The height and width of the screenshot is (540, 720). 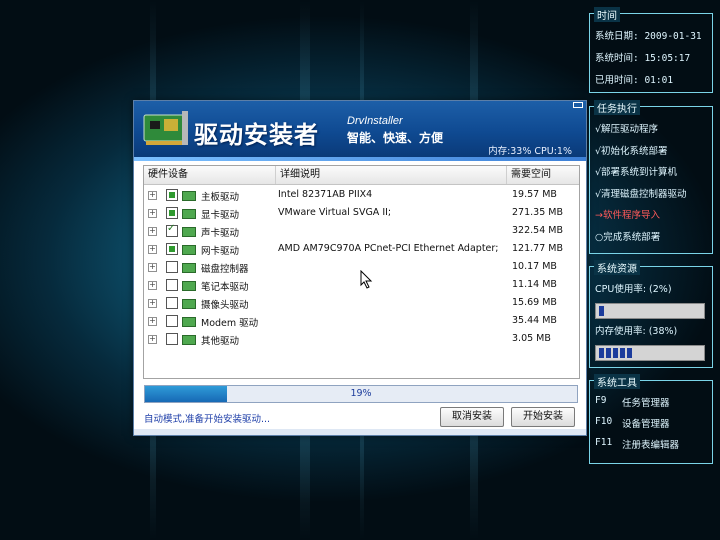 I want to click on tool-item: 注册表编辑器, so click(x=650, y=444).